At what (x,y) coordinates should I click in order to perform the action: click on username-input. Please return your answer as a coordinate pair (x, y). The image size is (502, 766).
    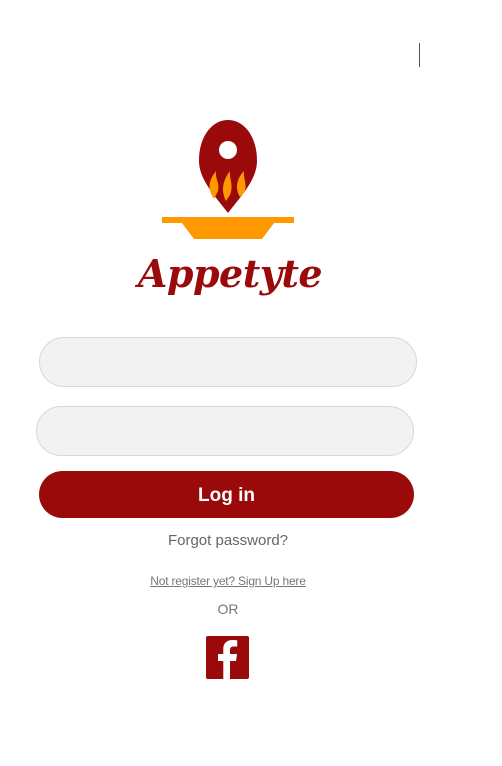
    Looking at the image, I should click on (228, 362).